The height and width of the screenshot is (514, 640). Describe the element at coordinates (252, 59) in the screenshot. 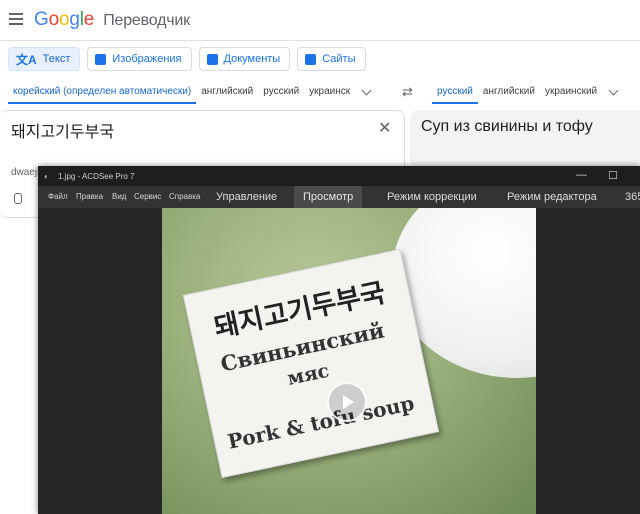

I see `mode-label: Документы` at that location.